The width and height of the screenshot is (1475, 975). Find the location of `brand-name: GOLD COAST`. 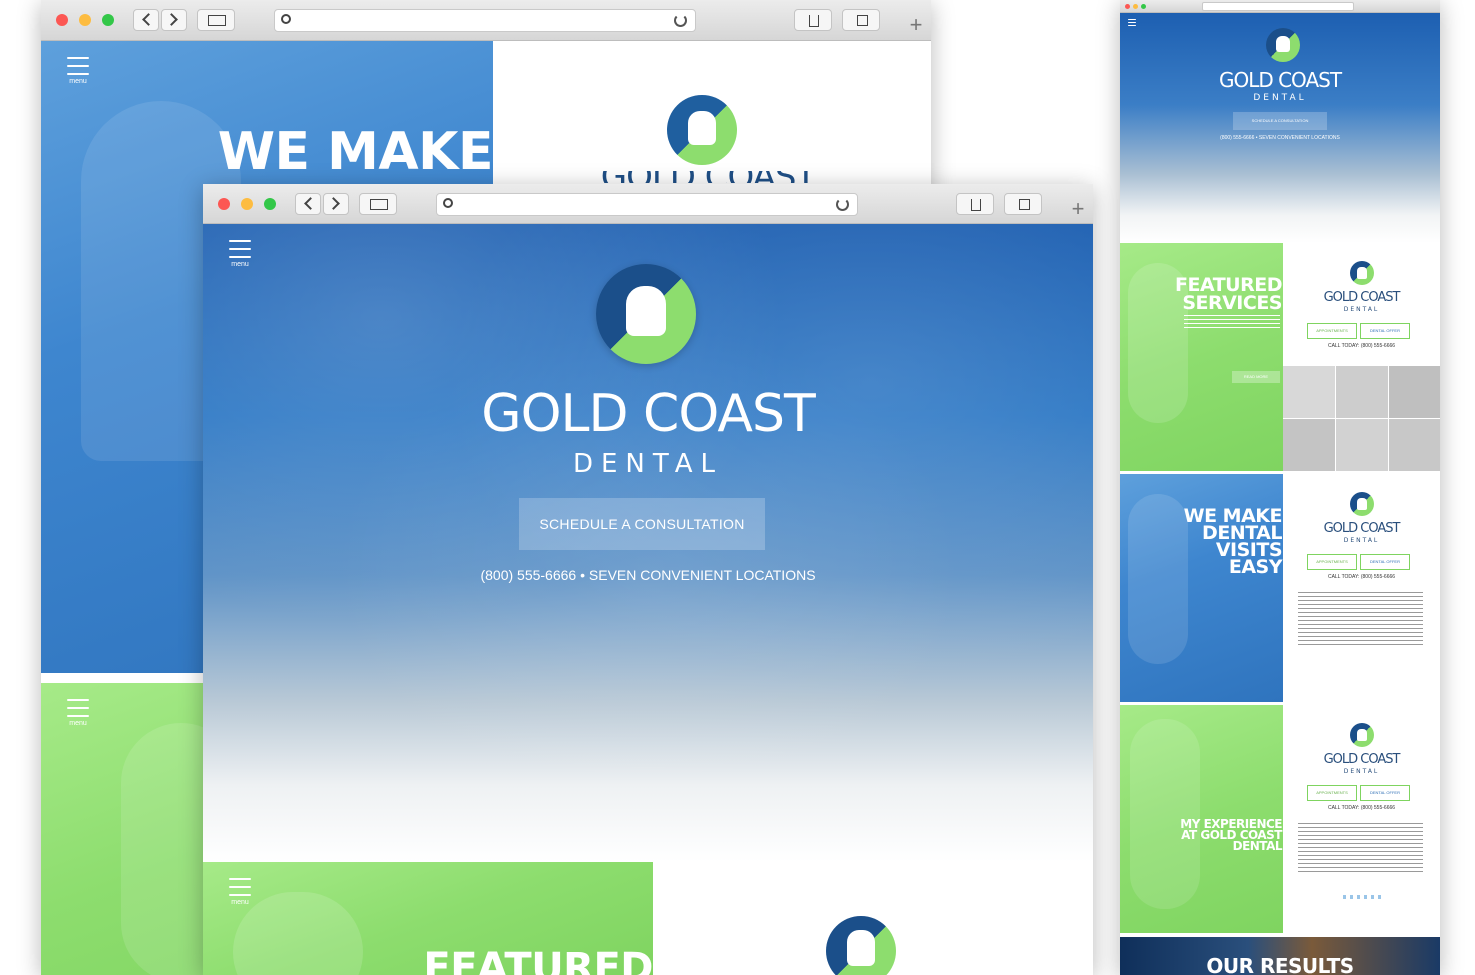

brand-name: GOLD COAST is located at coordinates (648, 414).